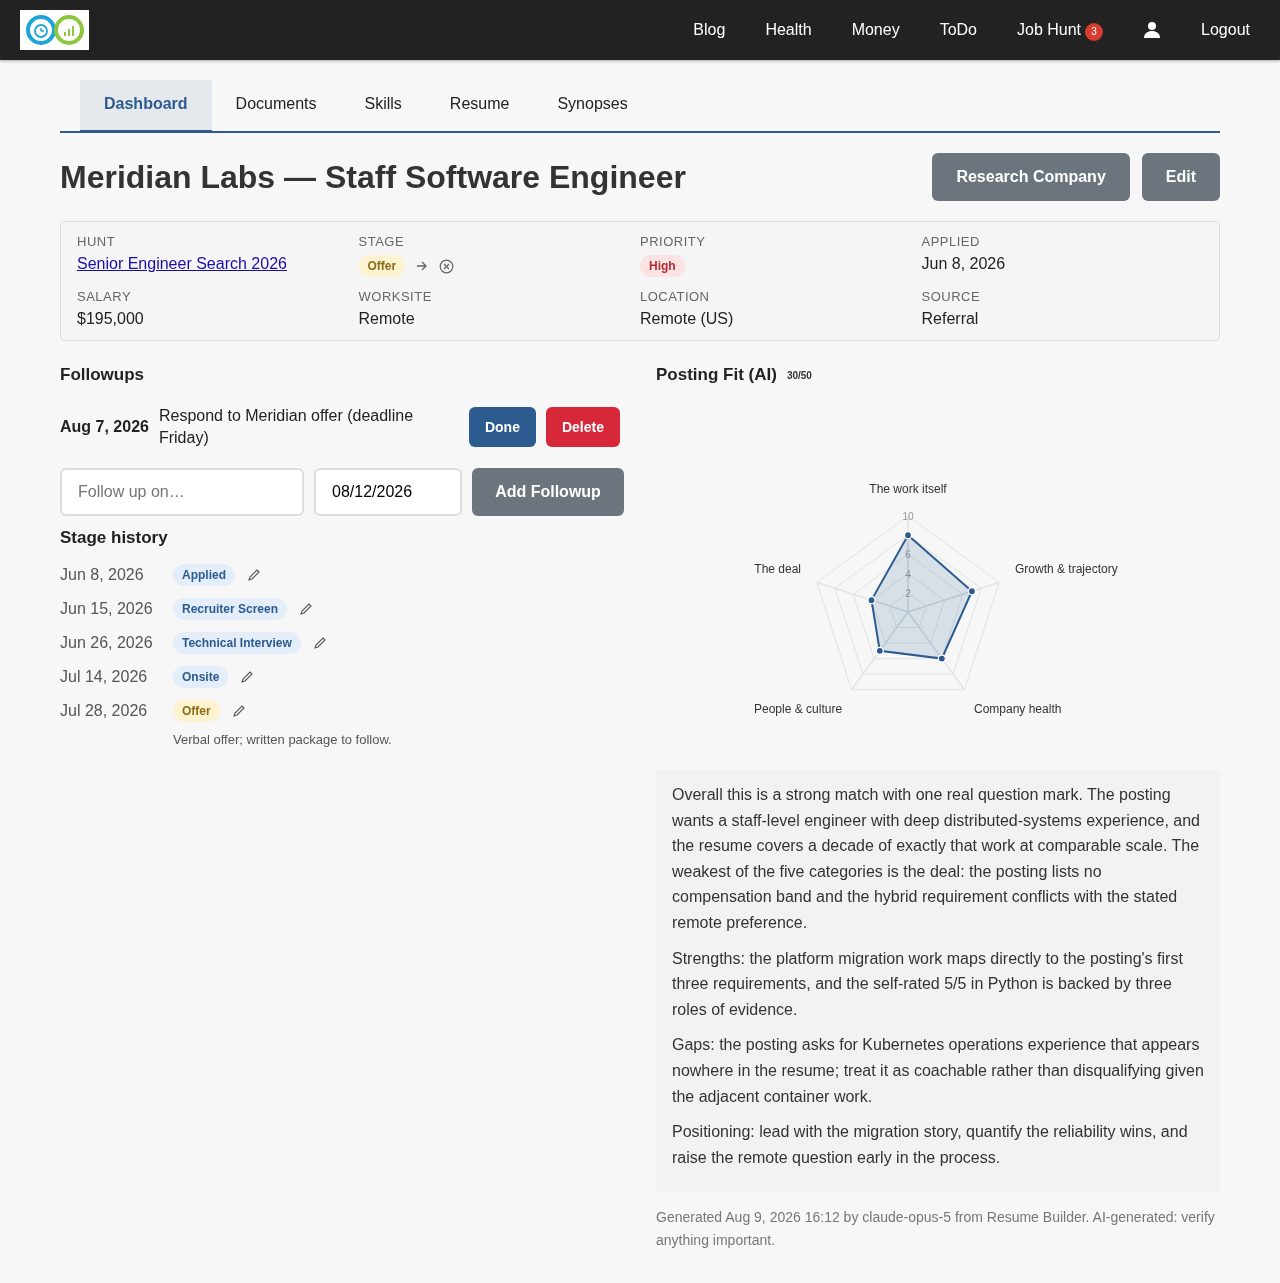 Image resolution: width=1280 pixels, height=1283 pixels. I want to click on nav-link: Logout, so click(1225, 30).